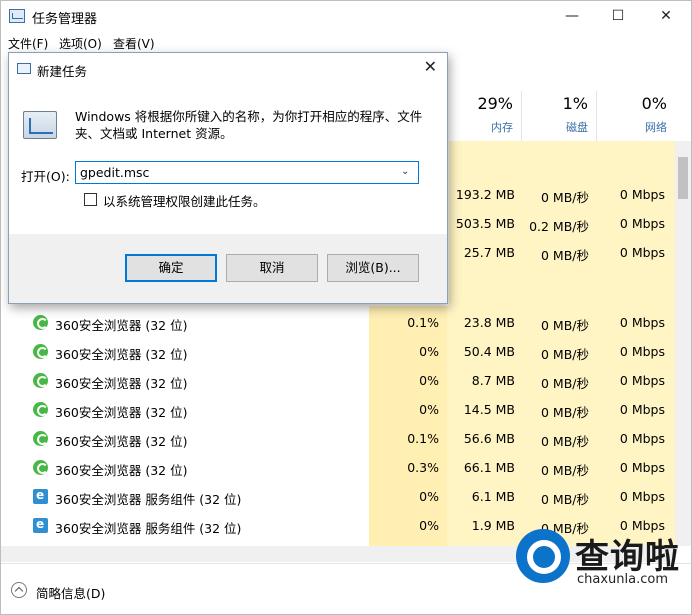 Image resolution: width=692 pixels, height=615 pixels. Describe the element at coordinates (19, 590) in the screenshot. I see `chevron-up-icon` at that location.